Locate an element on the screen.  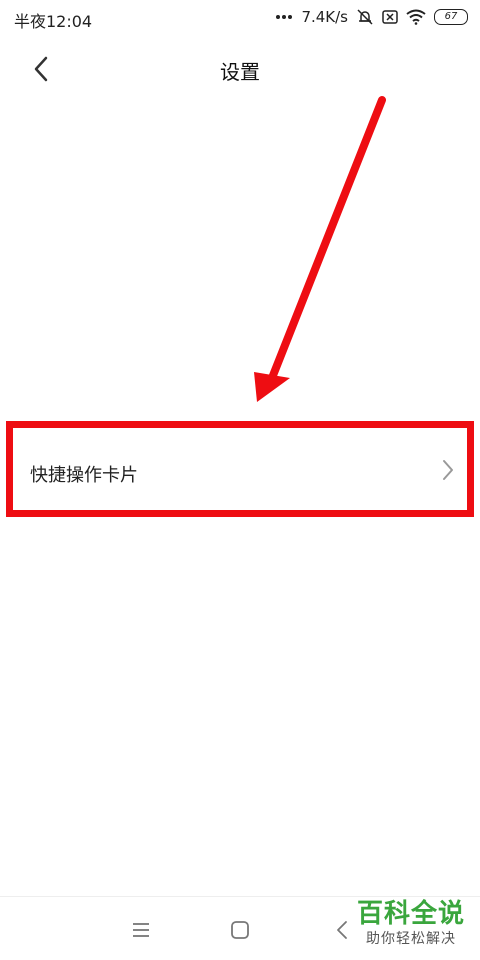
battery-icon: 67 is located at coordinates (451, 17).